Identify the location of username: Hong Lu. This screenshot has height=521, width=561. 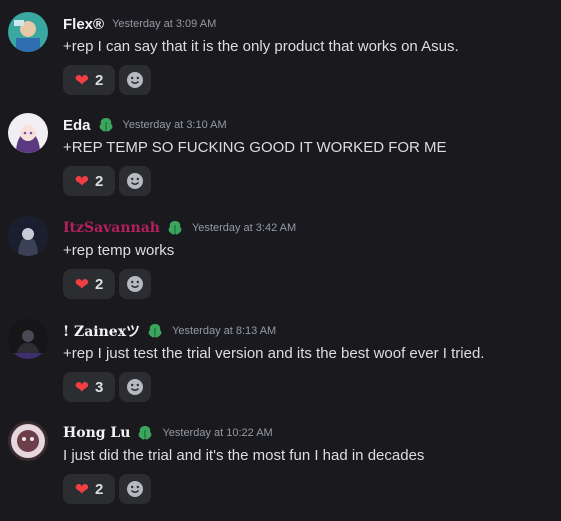
(96, 433).